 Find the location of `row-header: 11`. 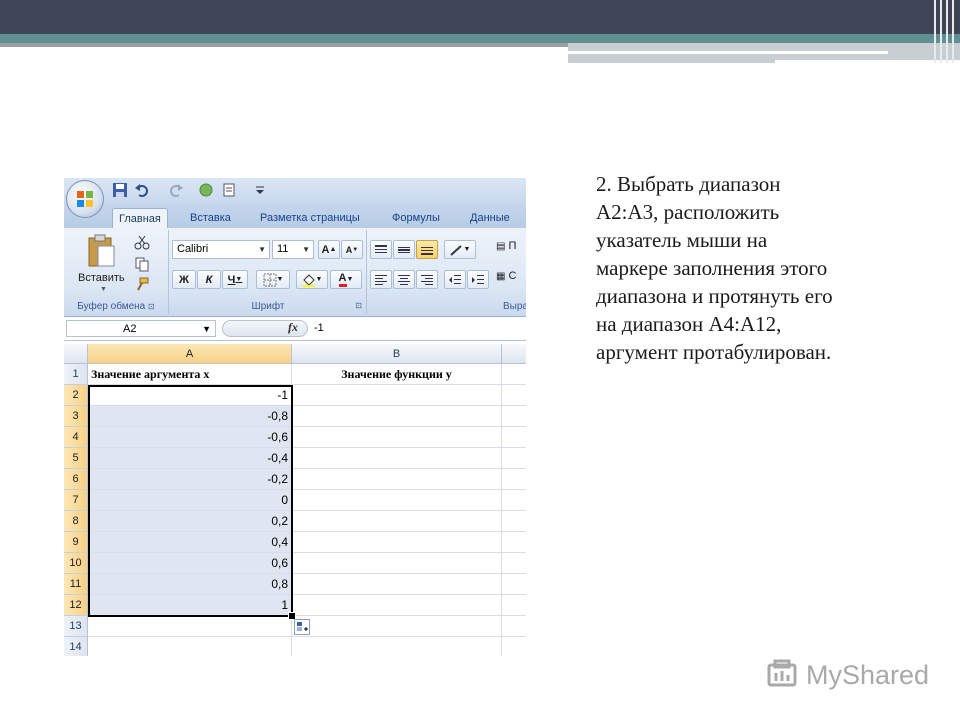

row-header: 11 is located at coordinates (76, 584).